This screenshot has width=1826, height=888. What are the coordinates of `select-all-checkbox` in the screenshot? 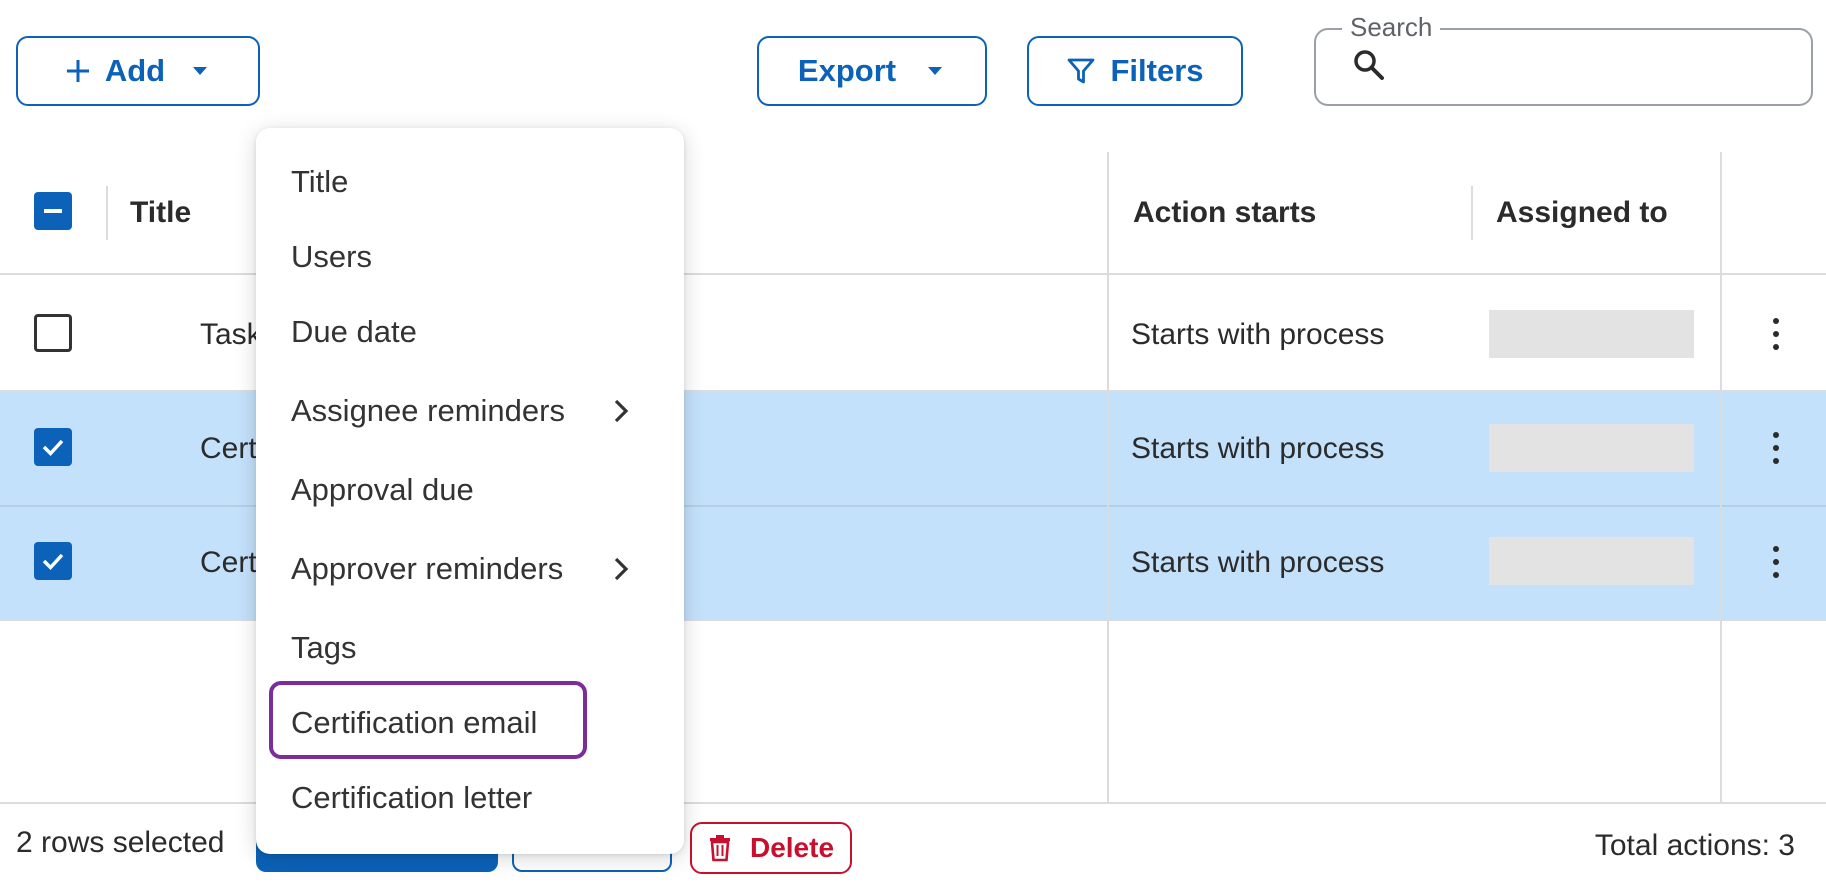 It's located at (53, 211).